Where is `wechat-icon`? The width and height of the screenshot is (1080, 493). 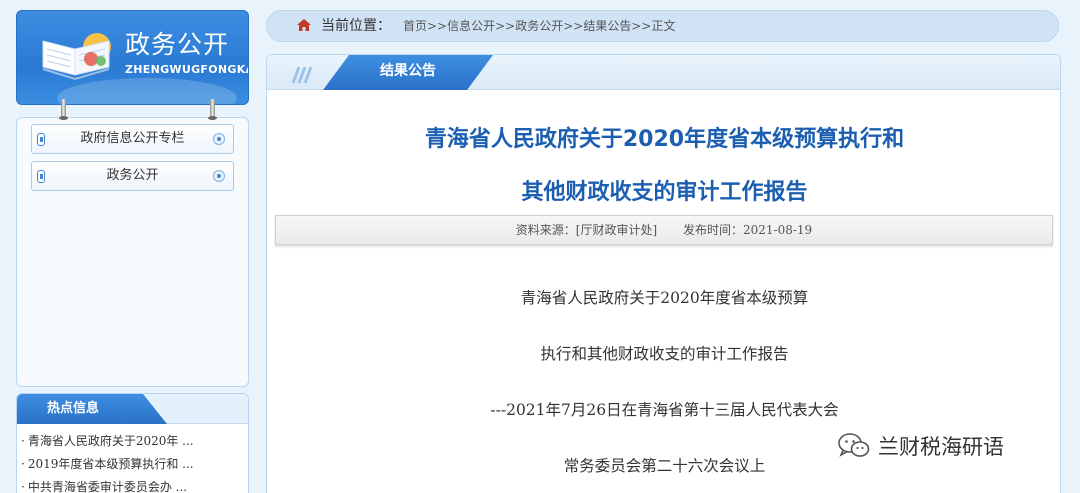
wechat-icon is located at coordinates (854, 445).